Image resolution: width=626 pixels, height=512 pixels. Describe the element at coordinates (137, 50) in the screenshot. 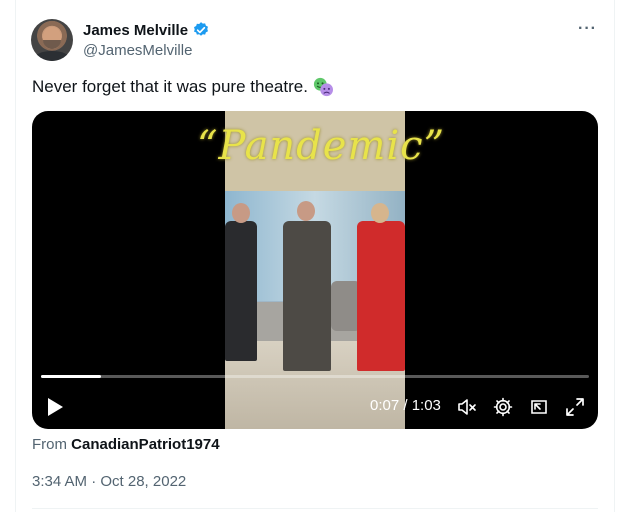

I see `author-handle: @JamesMelville` at that location.